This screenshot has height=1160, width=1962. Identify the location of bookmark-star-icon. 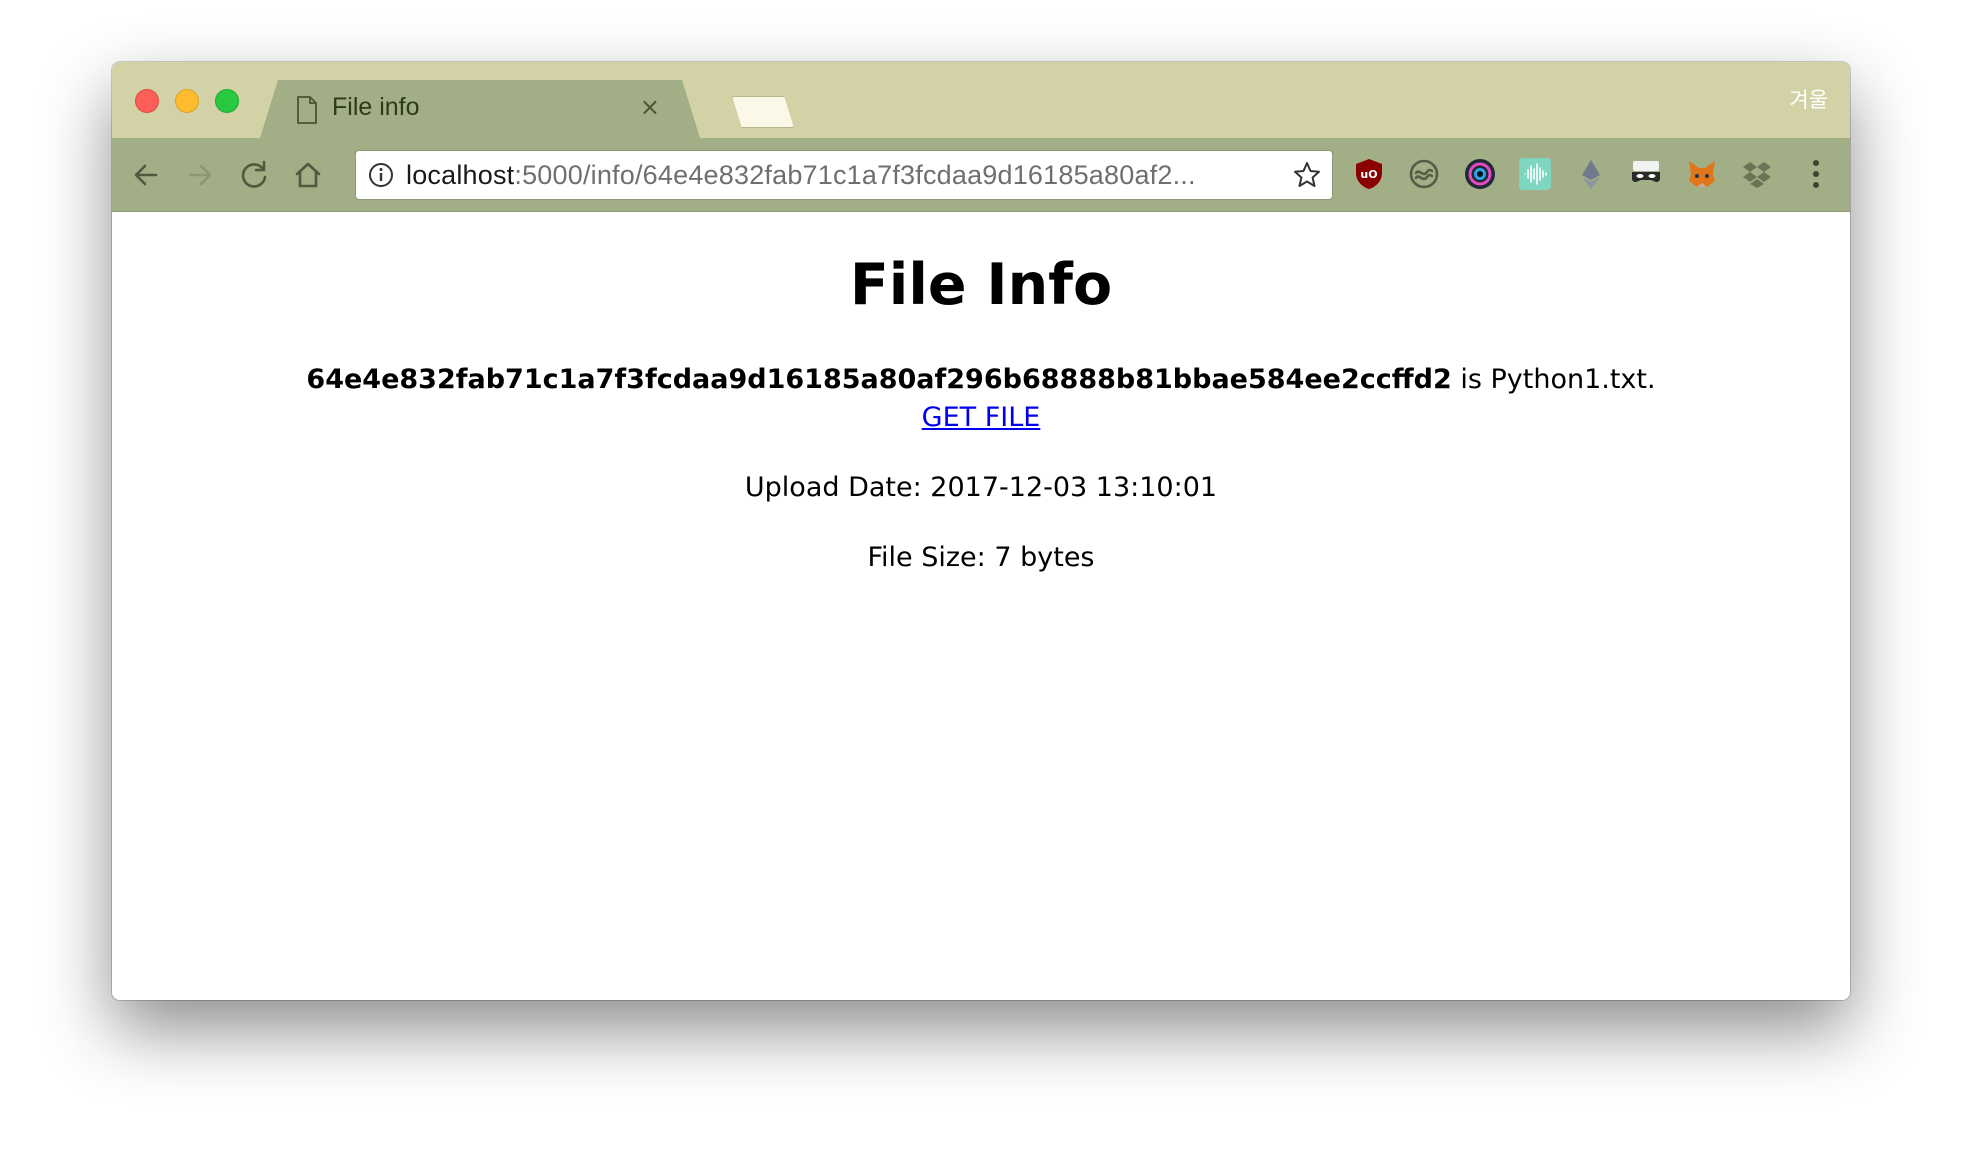
(1307, 175).